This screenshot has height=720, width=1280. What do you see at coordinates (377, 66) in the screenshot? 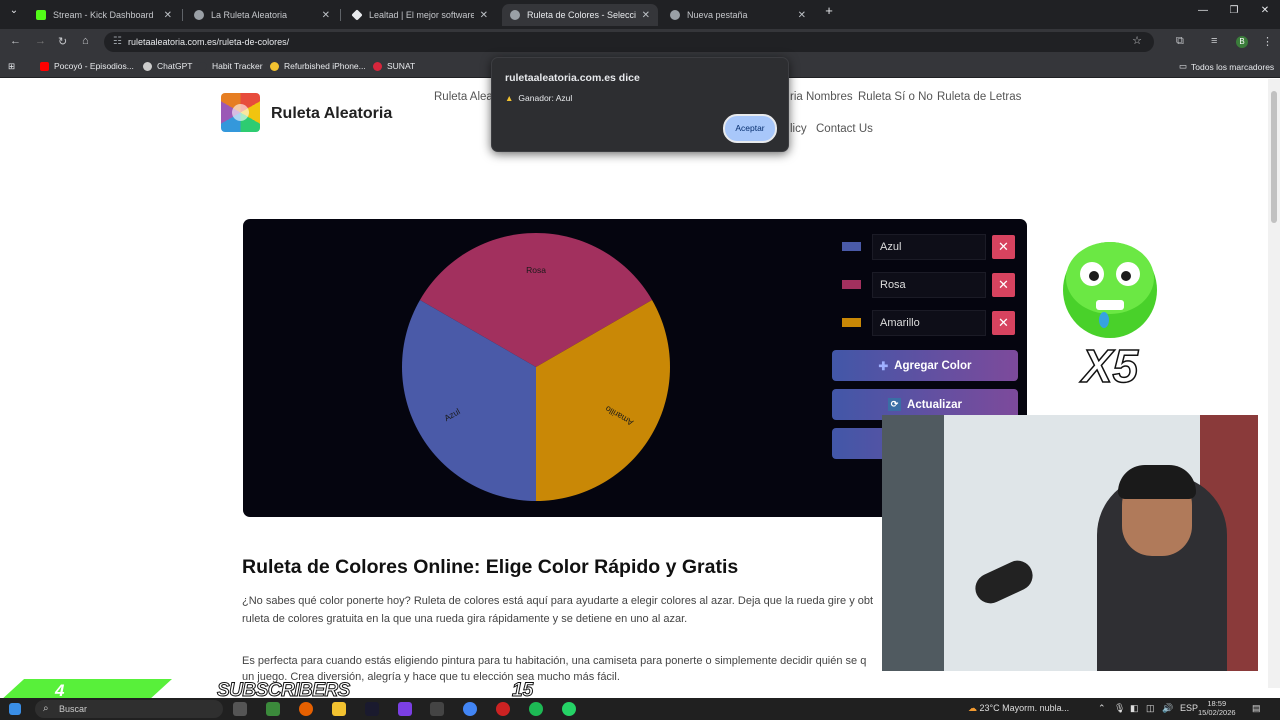
I see `sunat-icon` at bounding box center [377, 66].